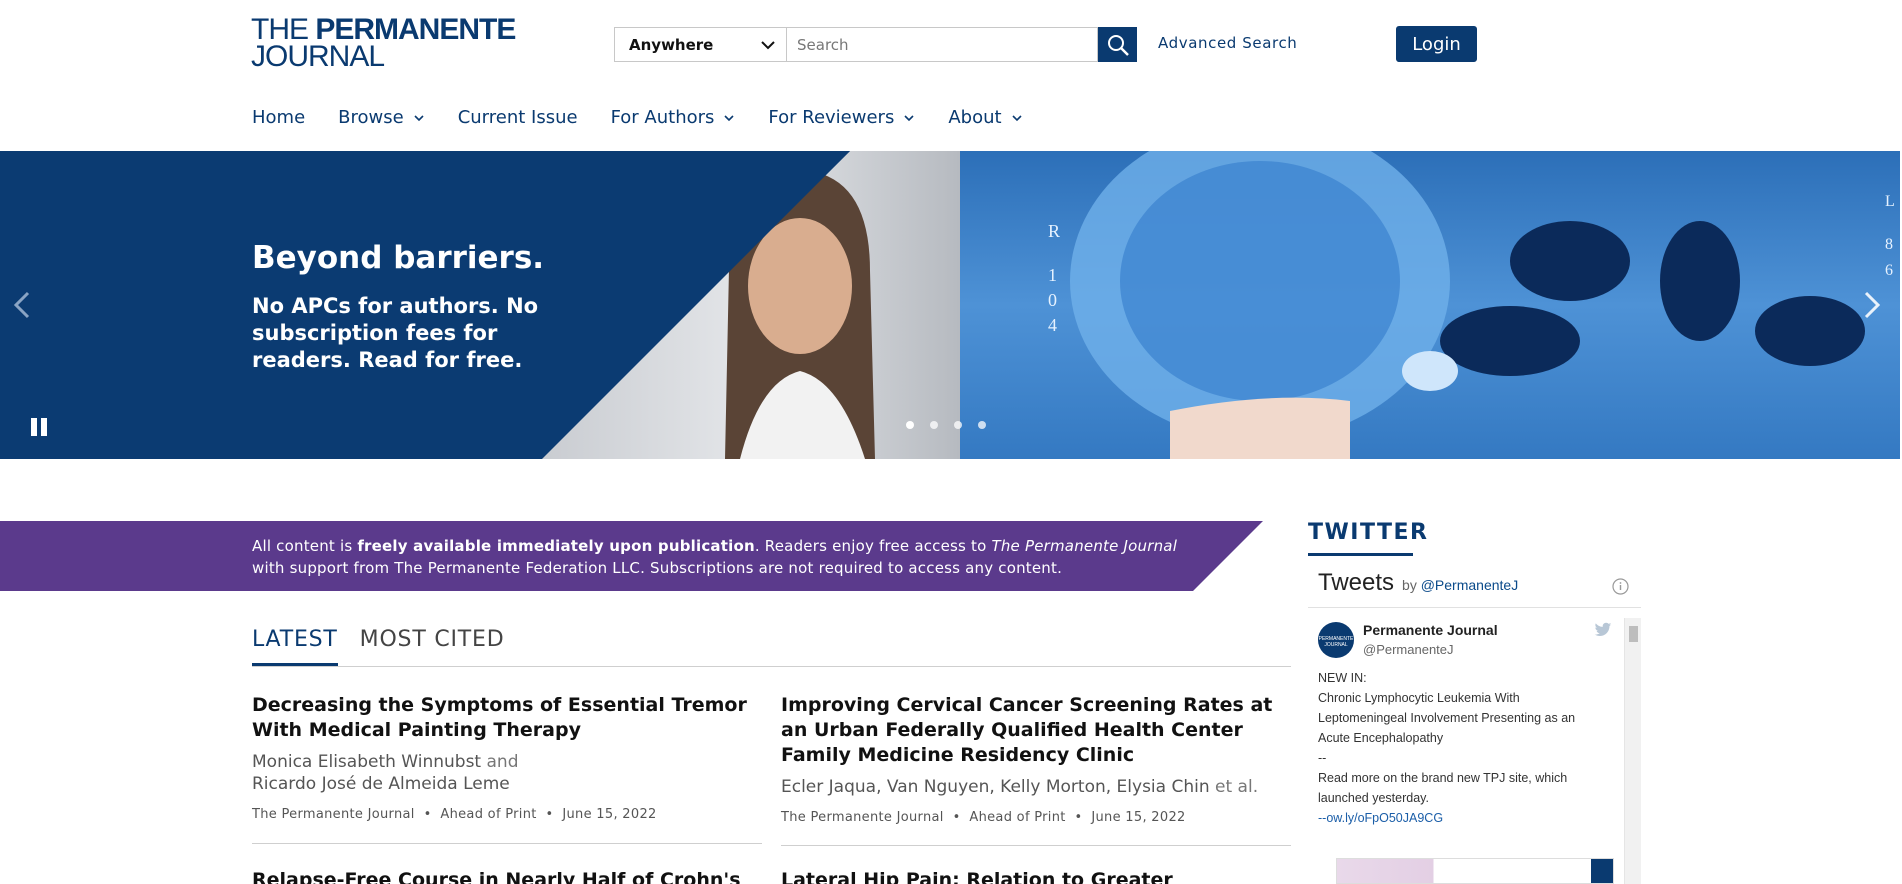  I want to click on tweet-line: --, so click(1322, 758).